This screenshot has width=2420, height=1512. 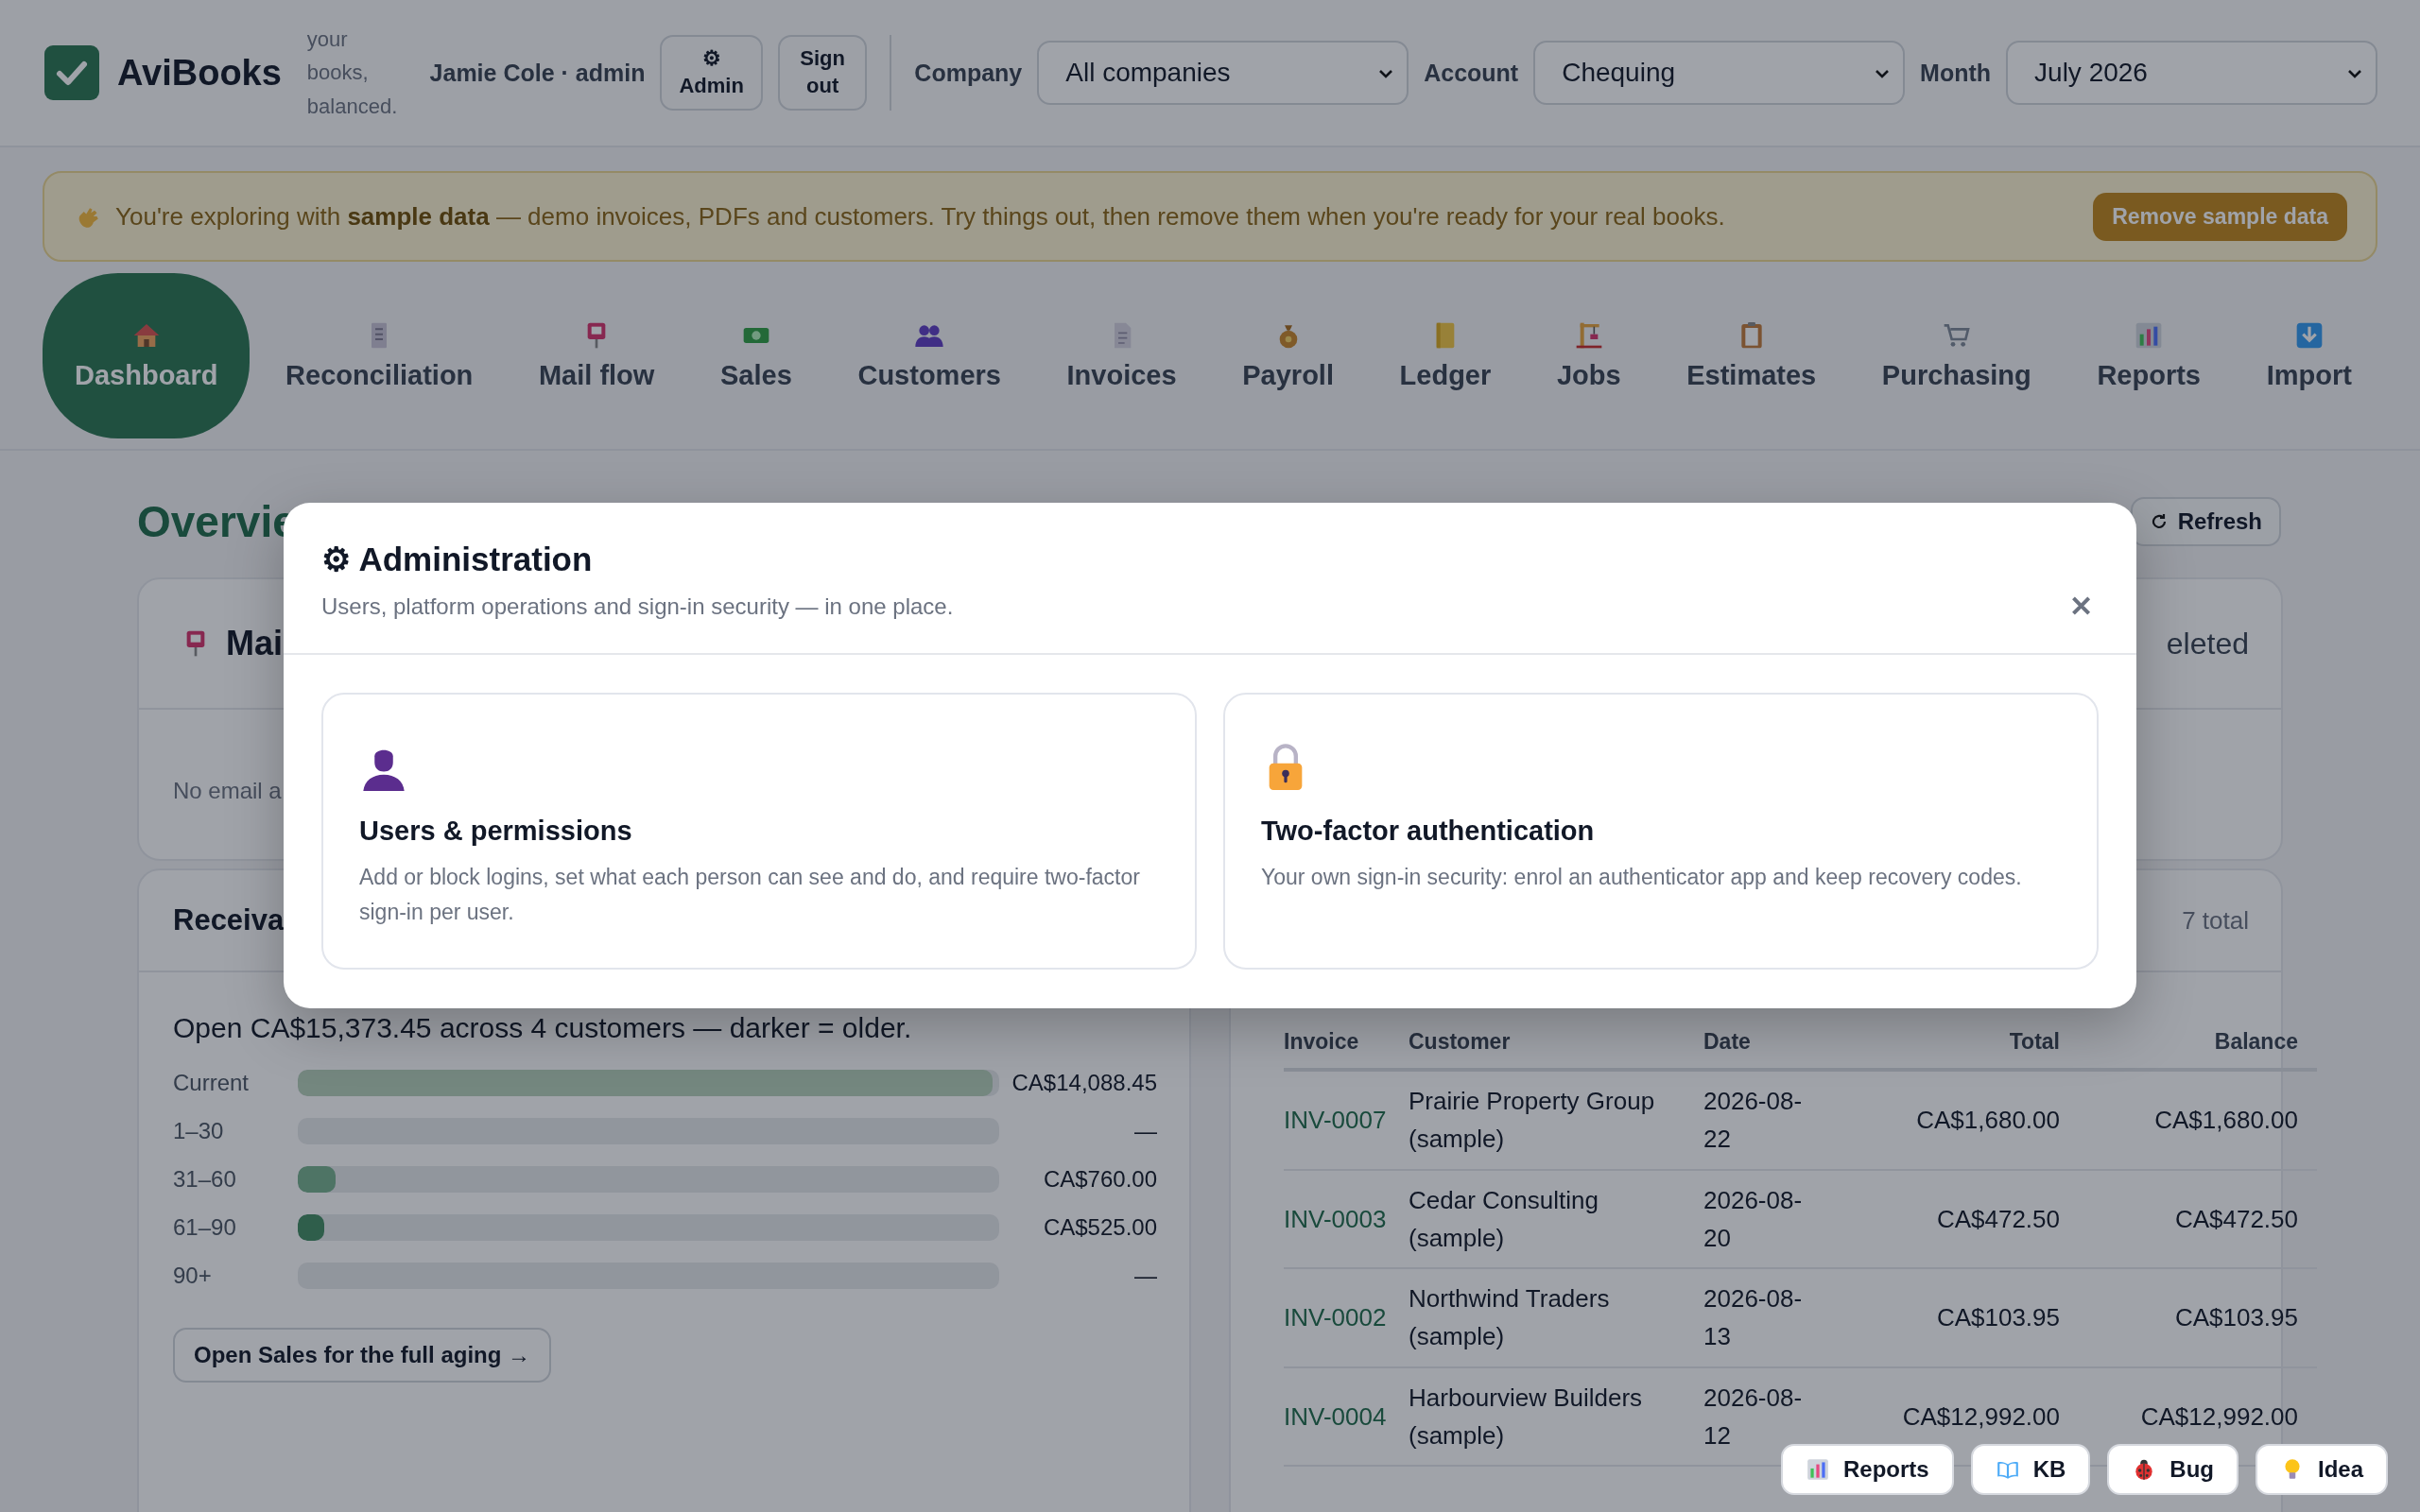 What do you see at coordinates (1768, 1317) in the screenshot?
I see `table-cell: 2026-08-13` at bounding box center [1768, 1317].